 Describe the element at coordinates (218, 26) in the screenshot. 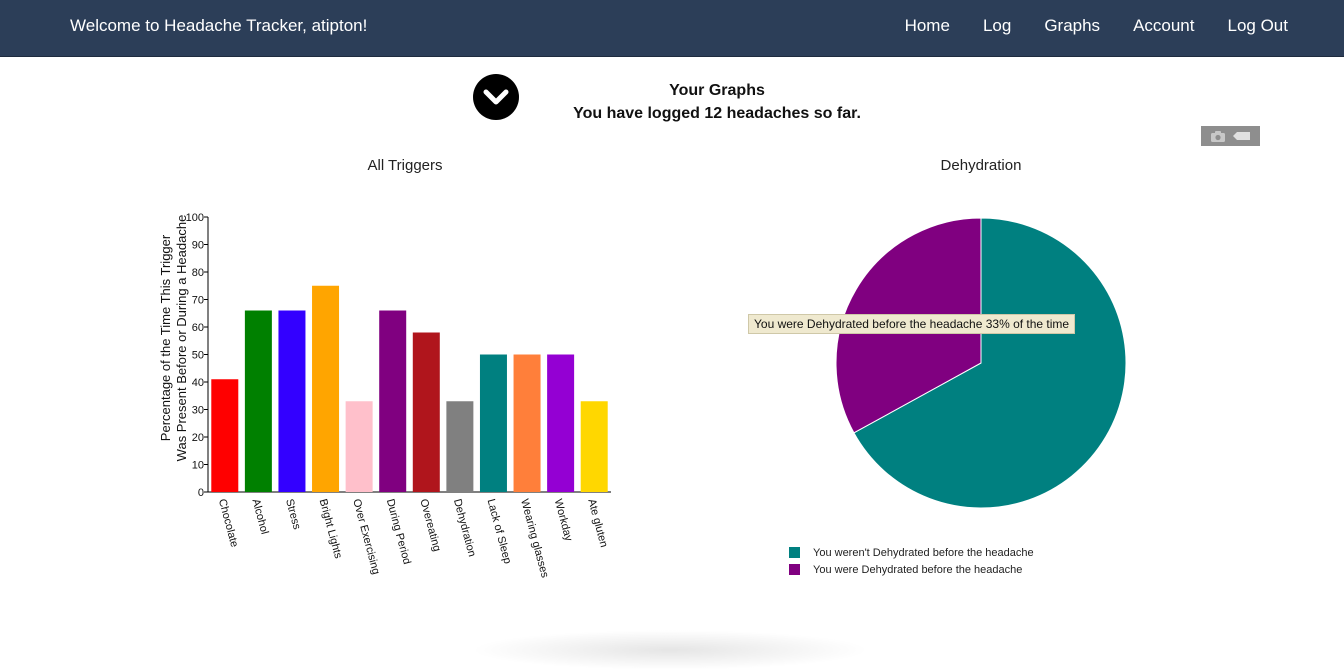

I see `welcome-brand: Welcome to Headache Tracker, atipton!` at that location.